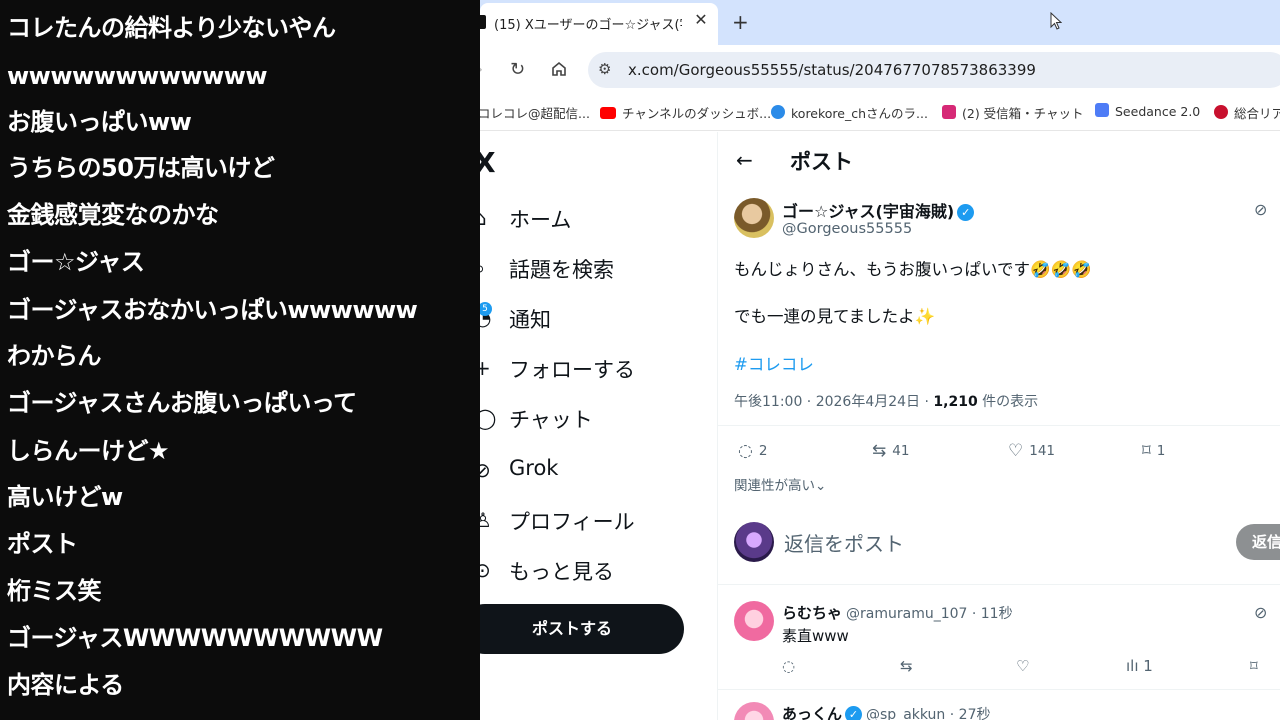  What do you see at coordinates (844, 542) in the screenshot?
I see `reply-input: 返信をポスト` at bounding box center [844, 542].